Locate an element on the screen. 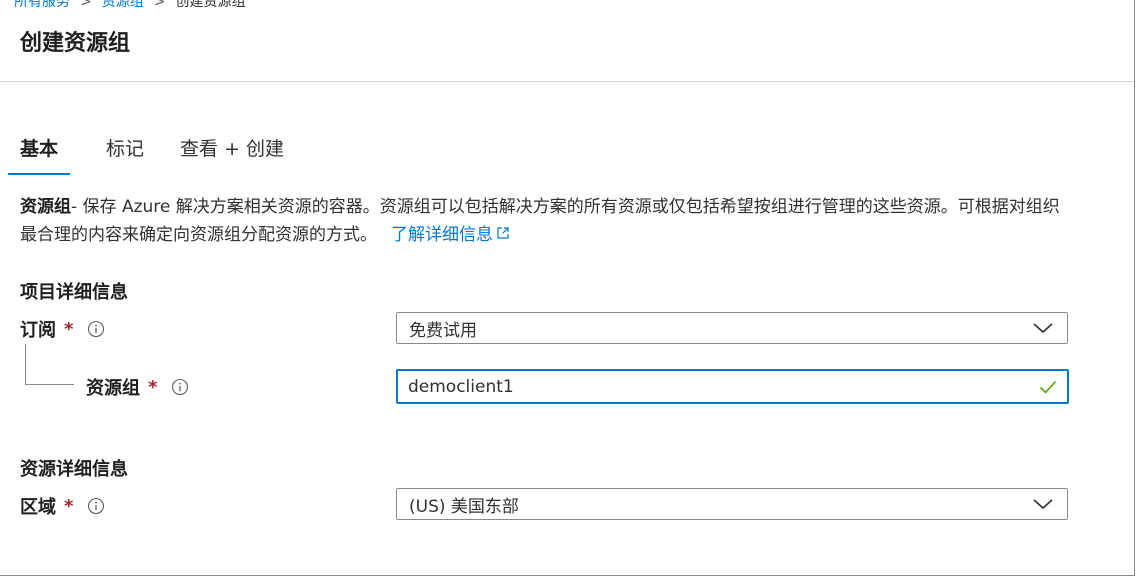  breadcrumb-resource-groups: 资源组 is located at coordinates (123, 5).